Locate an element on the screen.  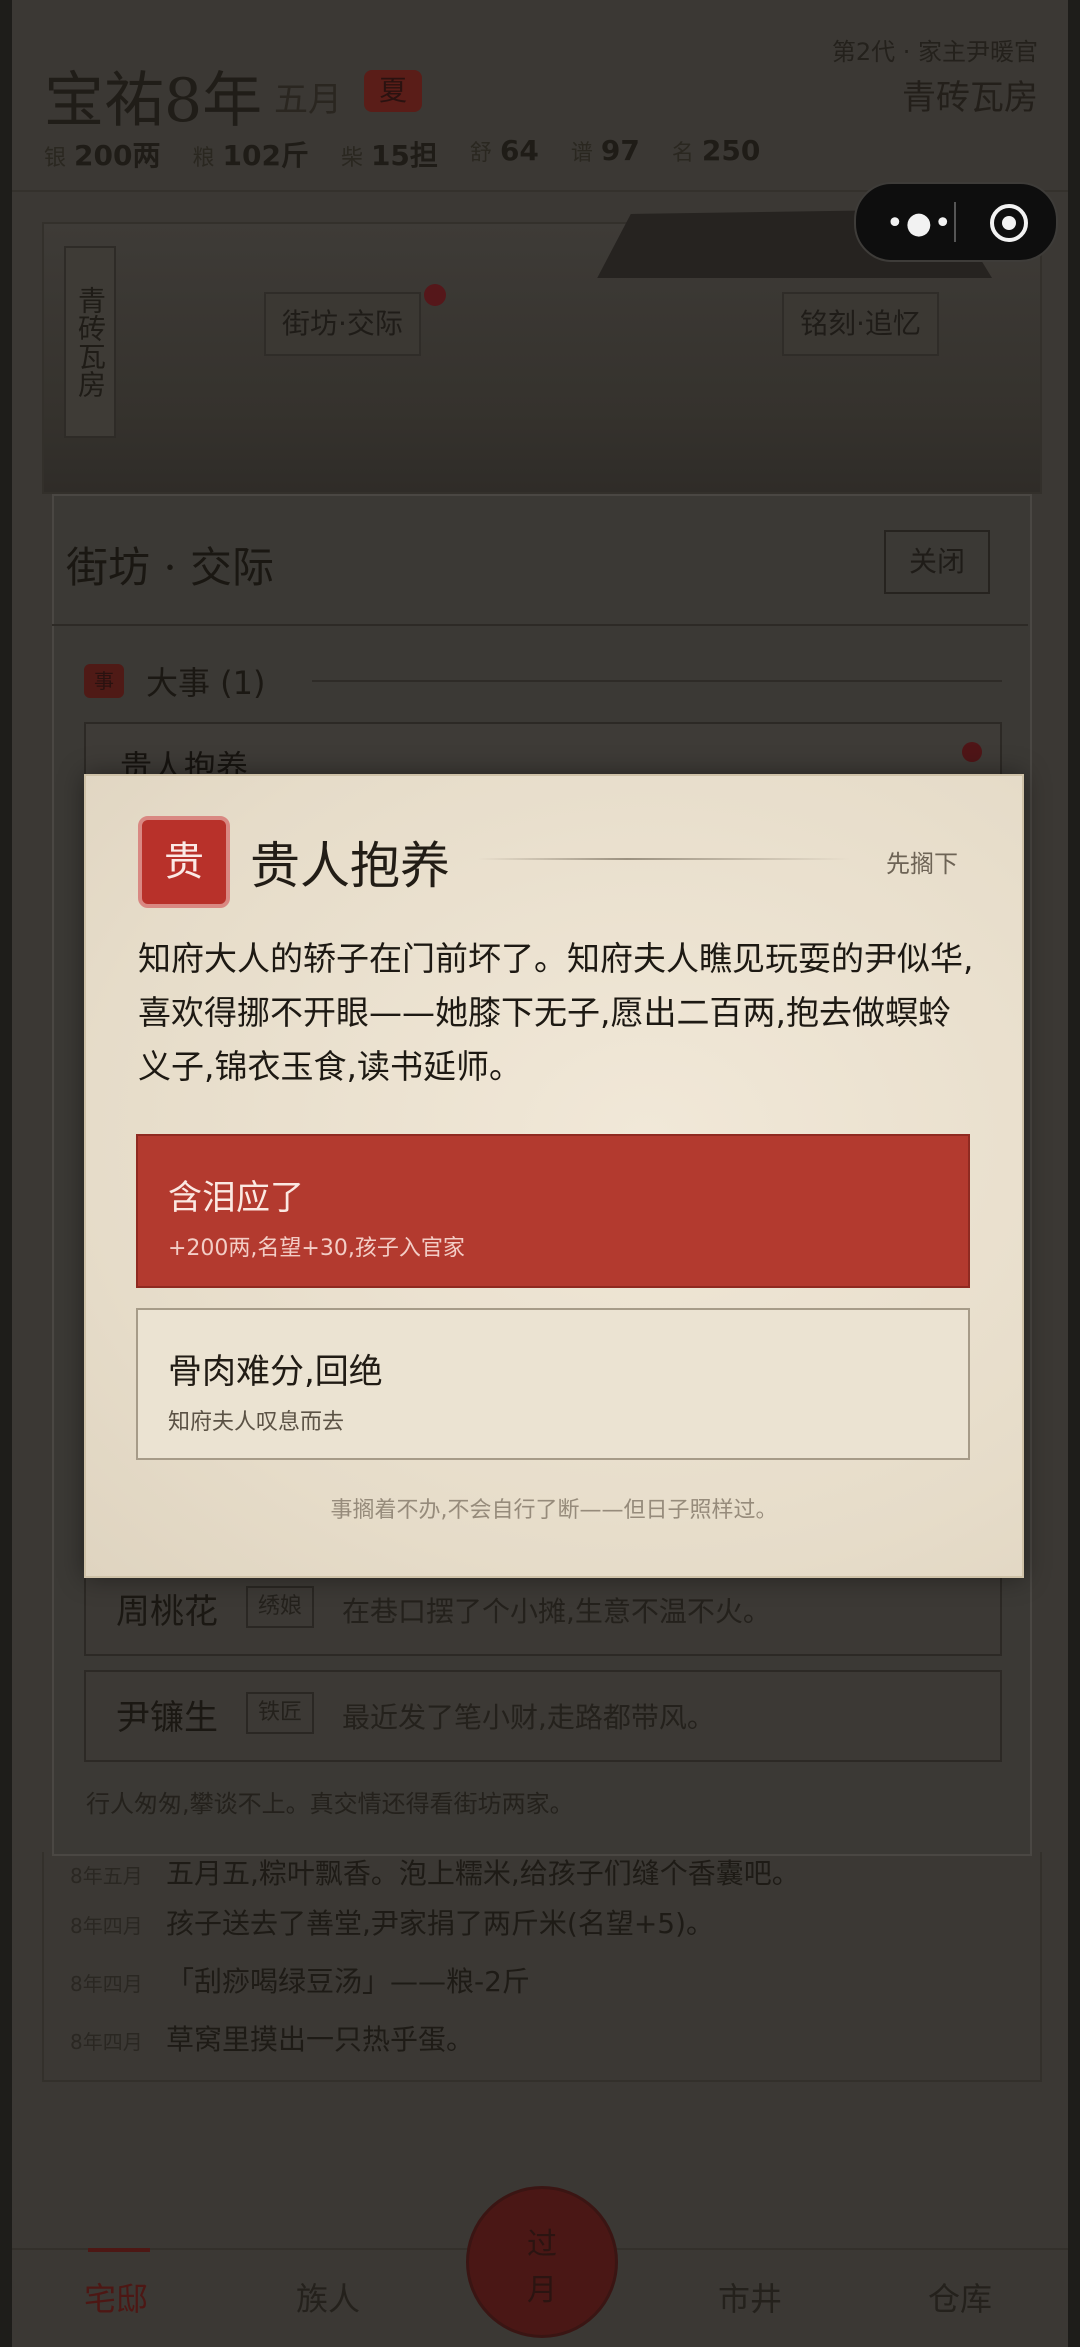
noble-event-icon: 贵 is located at coordinates (184, 862).